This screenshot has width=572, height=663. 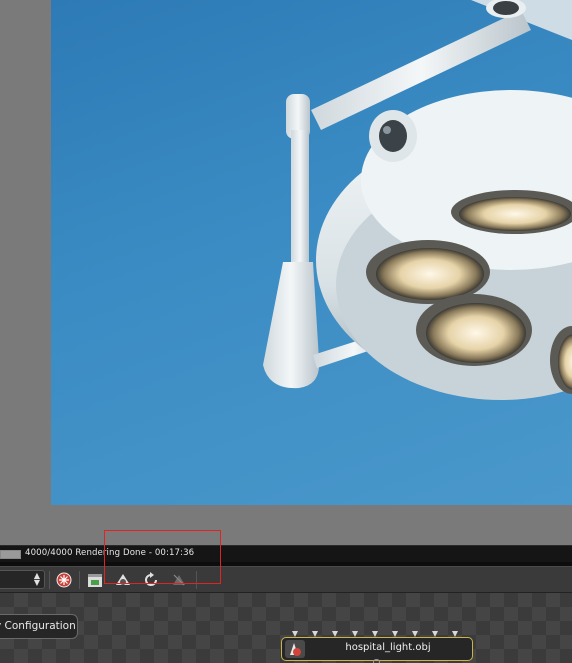 I want to click on configuration-button: v Configuration, so click(x=39, y=626).